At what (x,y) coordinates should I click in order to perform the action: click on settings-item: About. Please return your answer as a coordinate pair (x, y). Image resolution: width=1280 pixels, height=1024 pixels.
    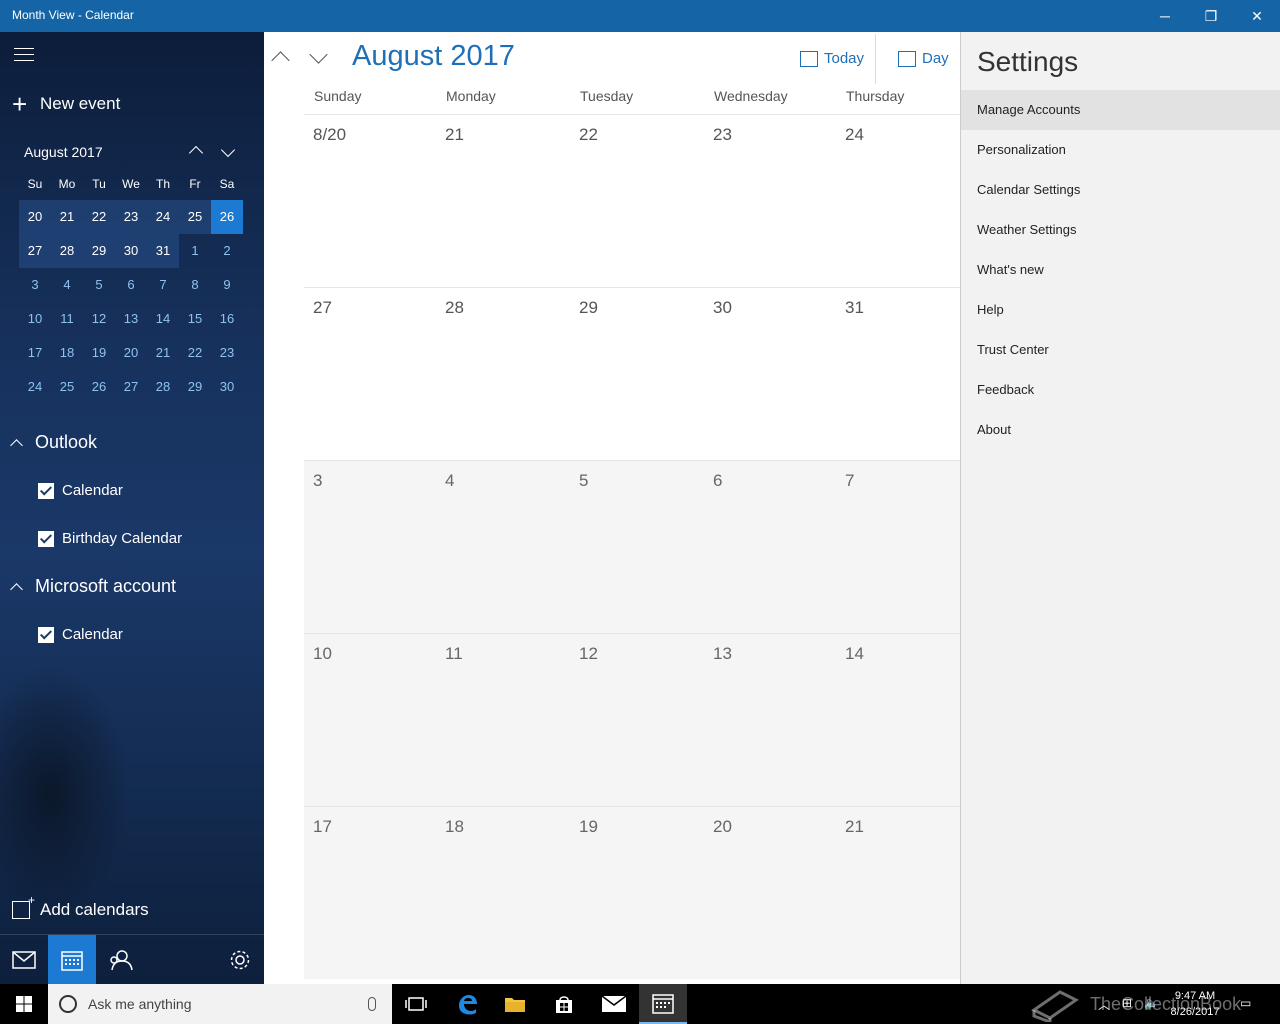
    Looking at the image, I should click on (1120, 430).